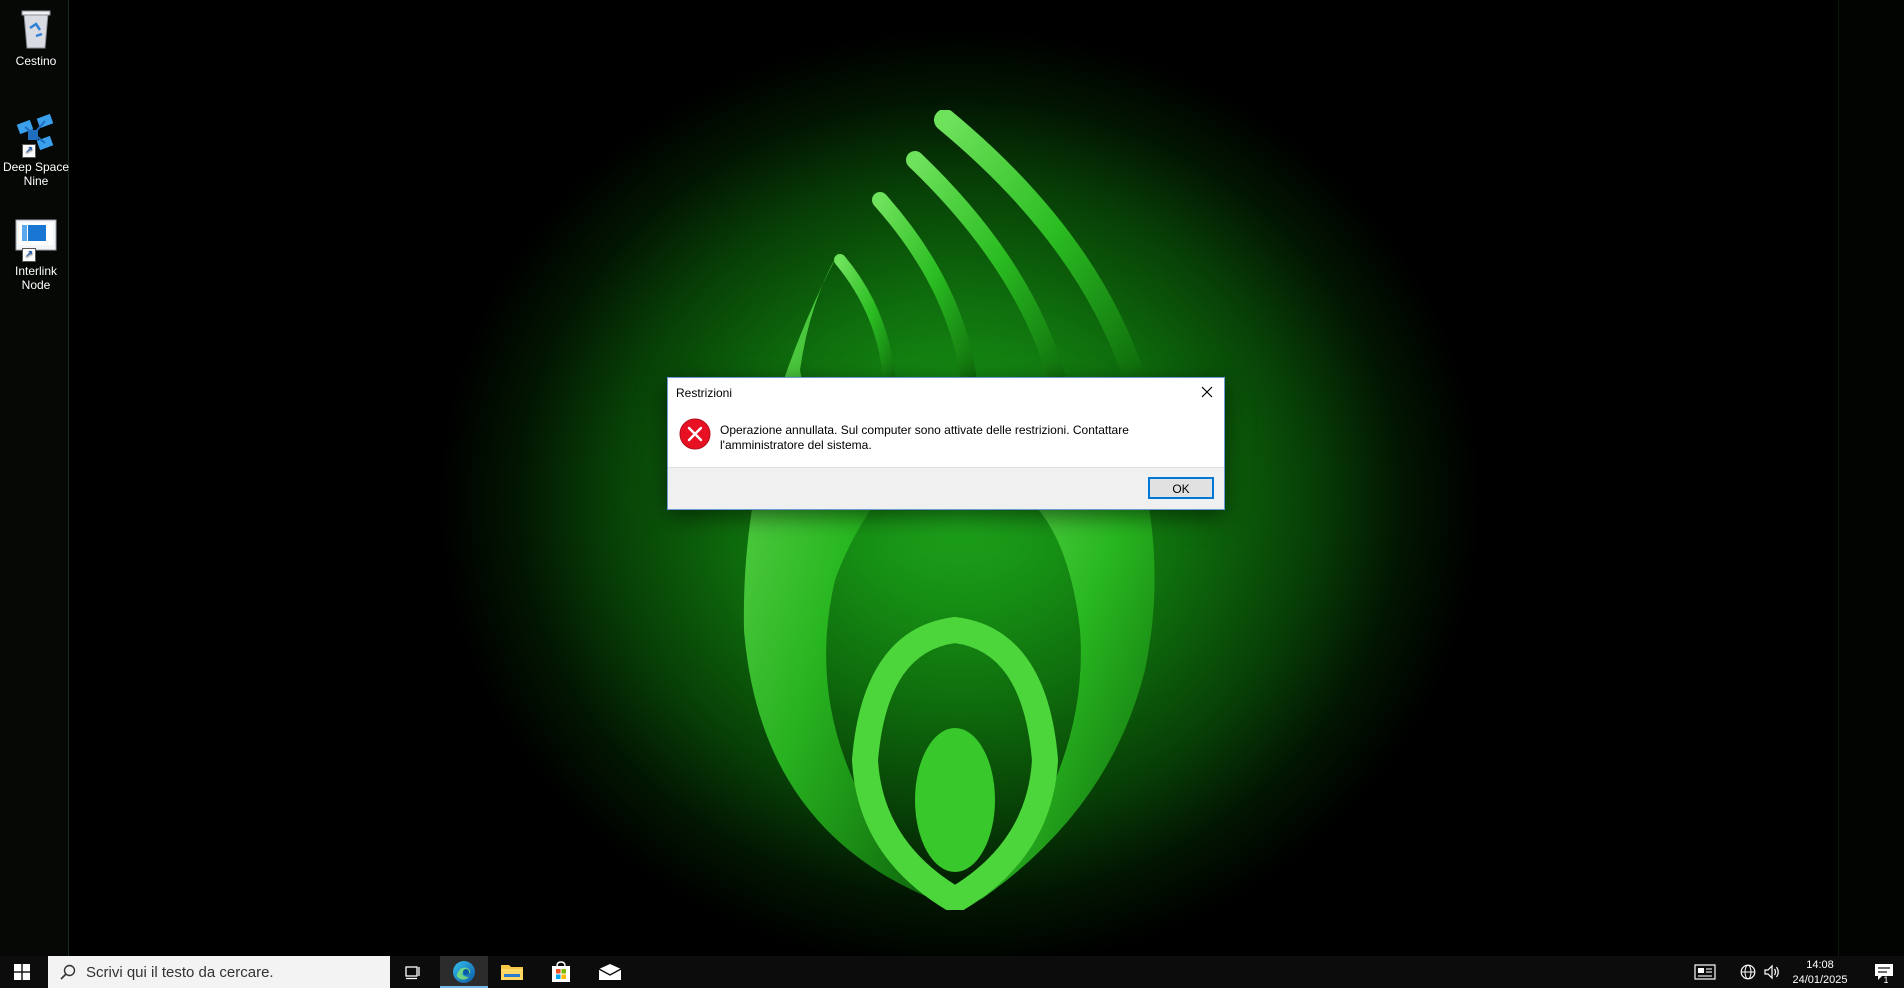 This screenshot has height=988, width=1904. I want to click on store-icon, so click(561, 971).